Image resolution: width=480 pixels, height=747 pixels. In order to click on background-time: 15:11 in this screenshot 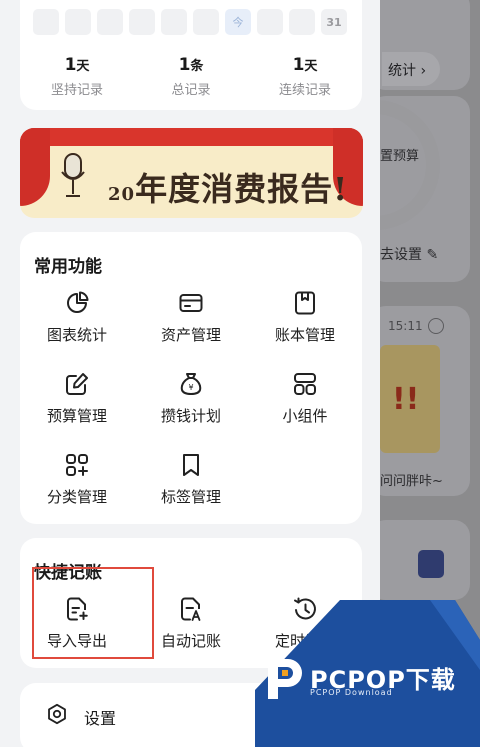, I will do `click(405, 326)`.